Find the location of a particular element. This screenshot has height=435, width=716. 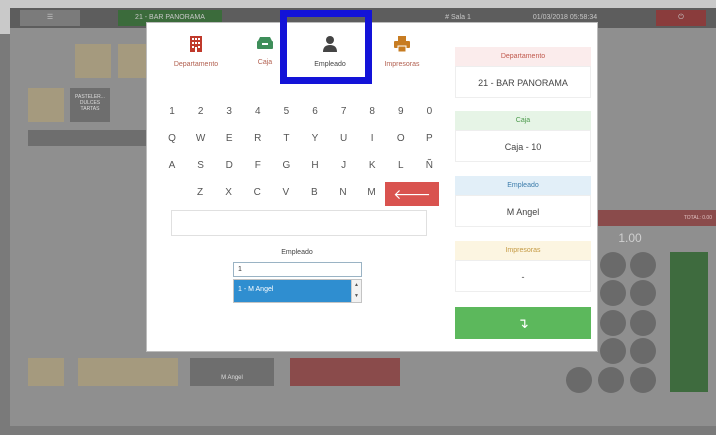

key-button: Z is located at coordinates (200, 193).